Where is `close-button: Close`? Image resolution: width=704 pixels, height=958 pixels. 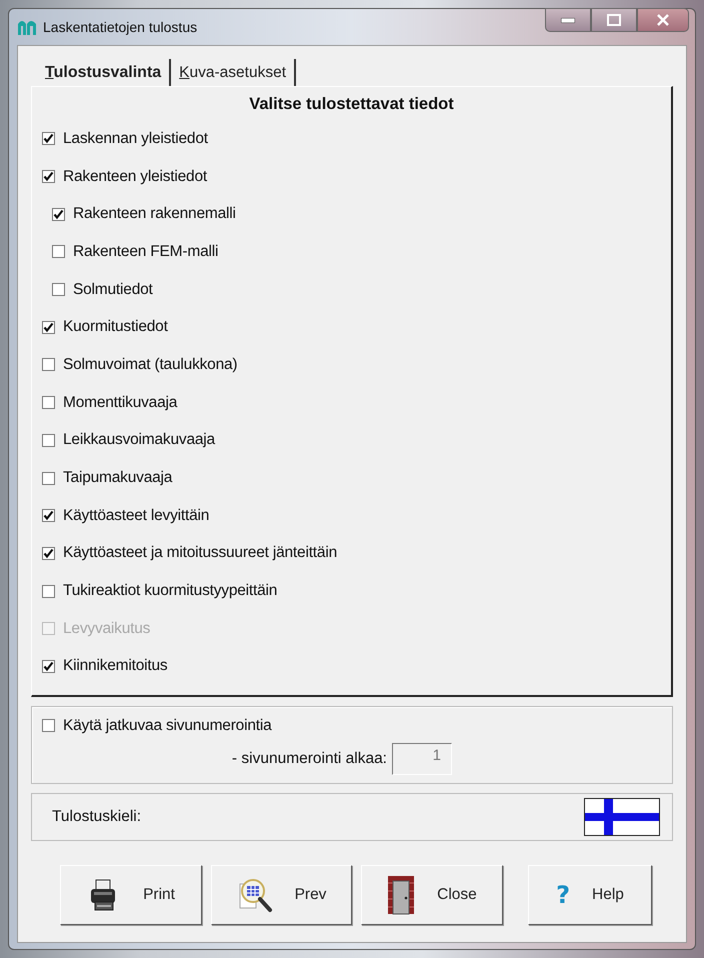
close-button: Close is located at coordinates (432, 895).